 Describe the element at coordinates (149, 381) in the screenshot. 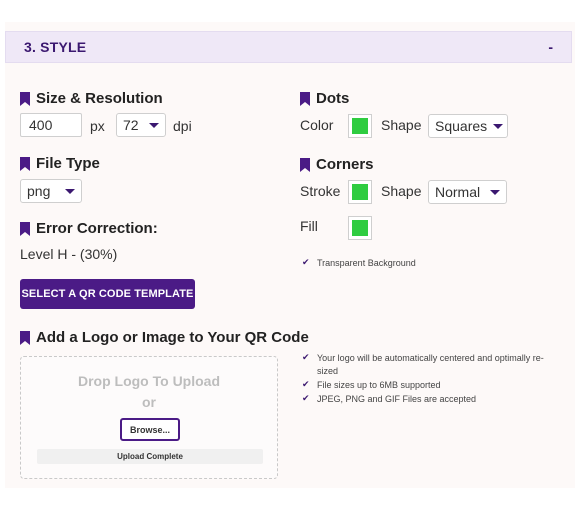

I see `drop-title: Drop Logo To Upload` at that location.